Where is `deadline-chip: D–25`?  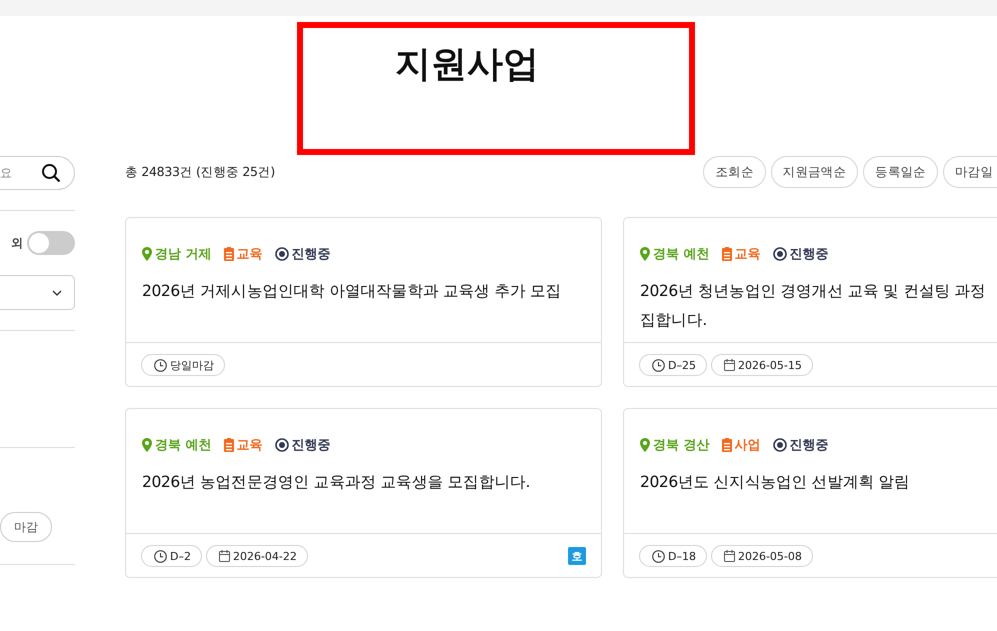 deadline-chip: D–25 is located at coordinates (673, 365).